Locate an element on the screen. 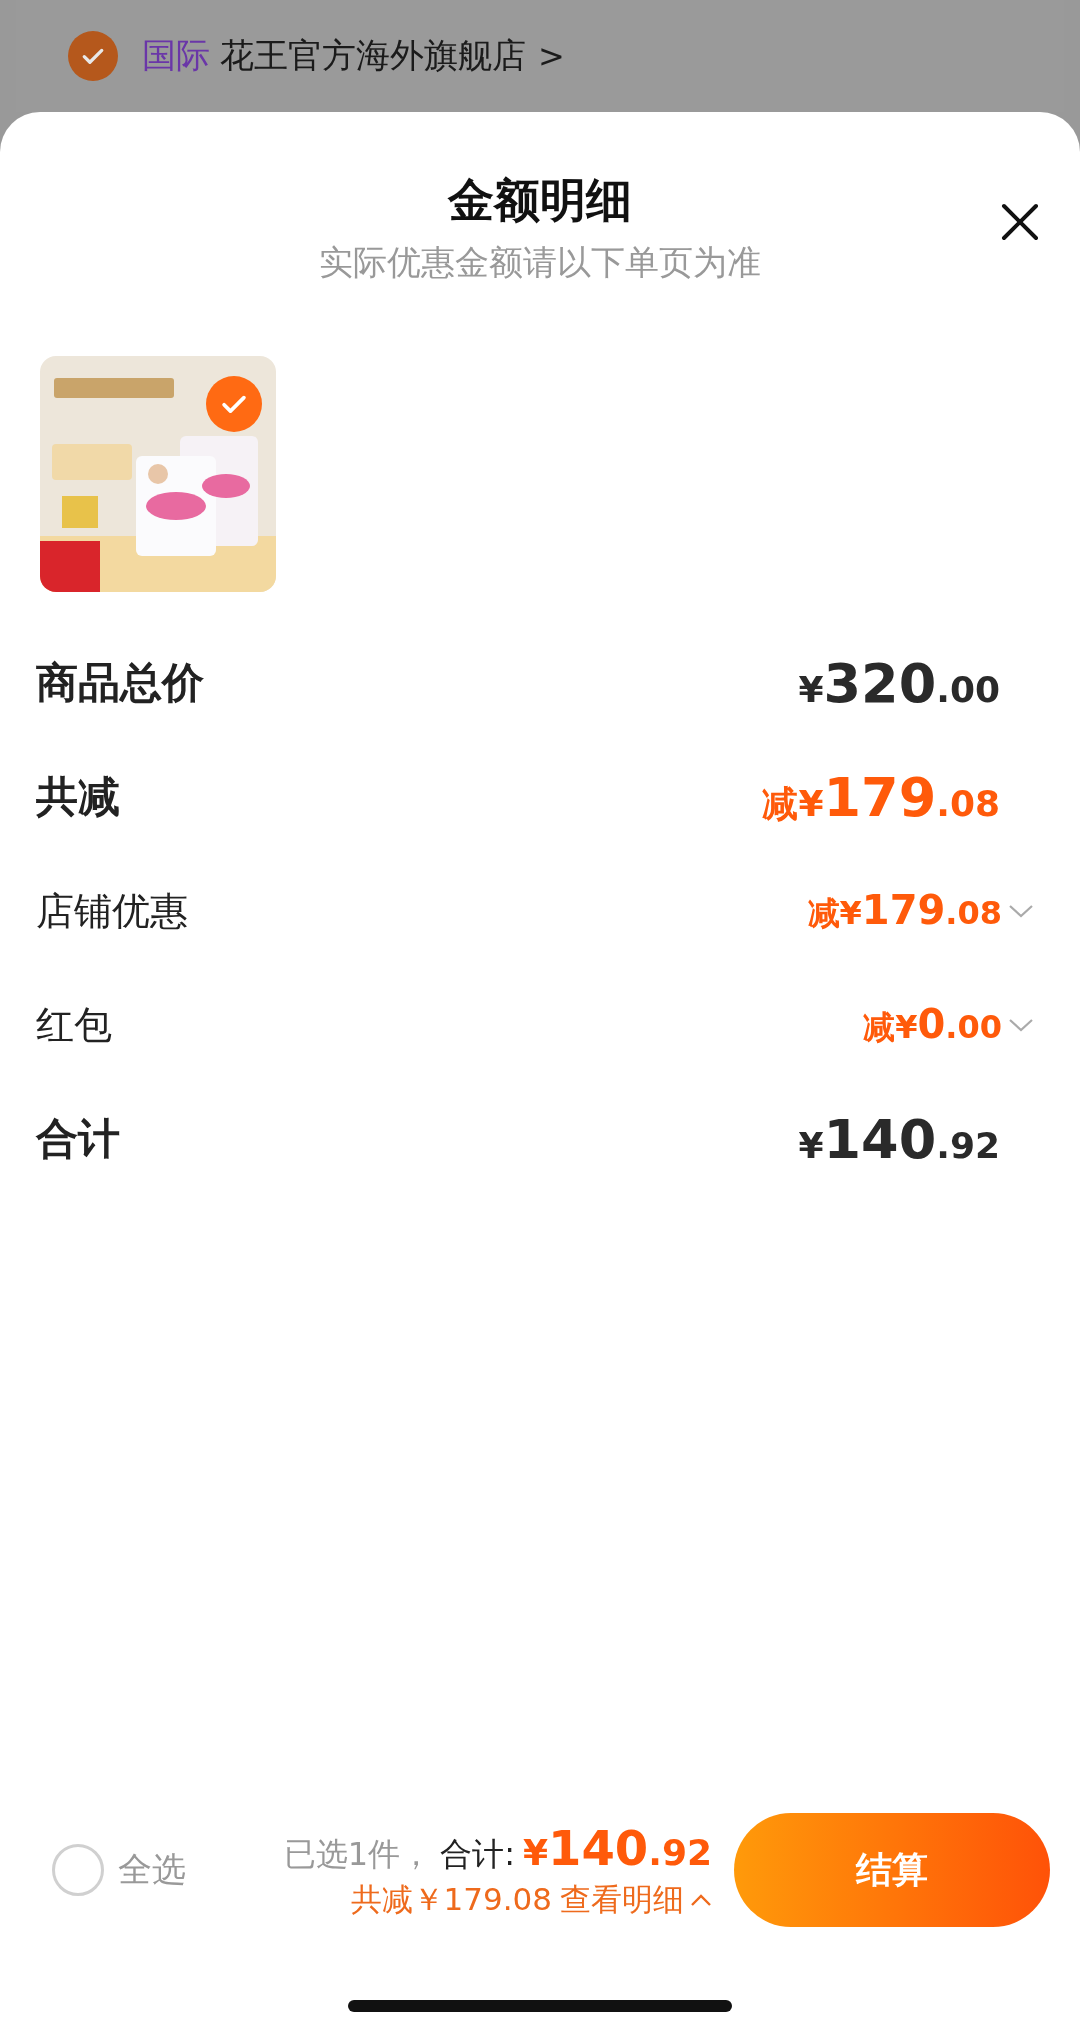 The image size is (1080, 2028). arrow: > is located at coordinates (551, 56).